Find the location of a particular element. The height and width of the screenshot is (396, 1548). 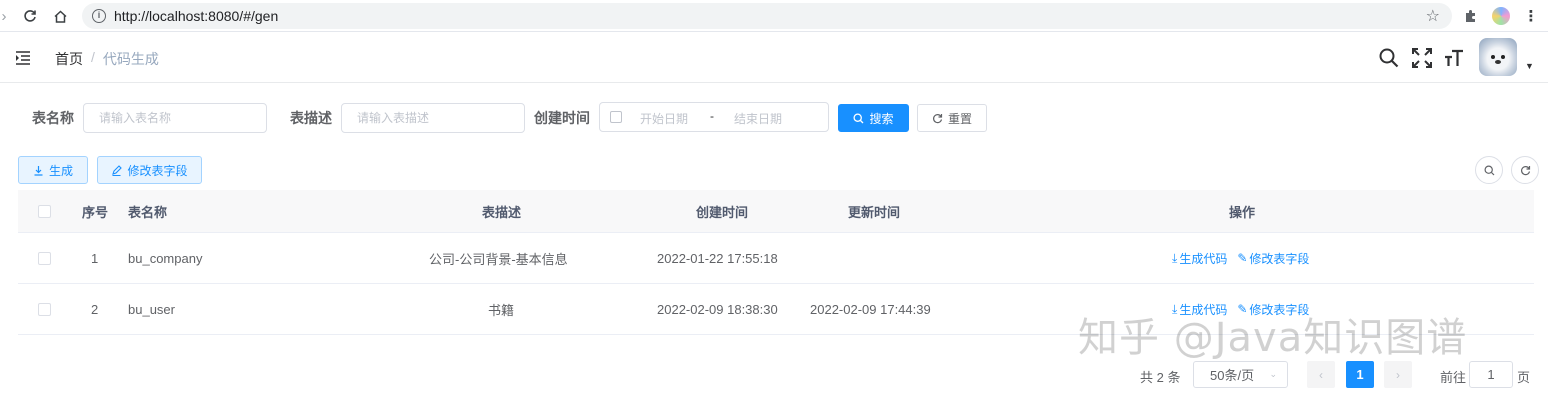

calendar-icon is located at coordinates (616, 117).